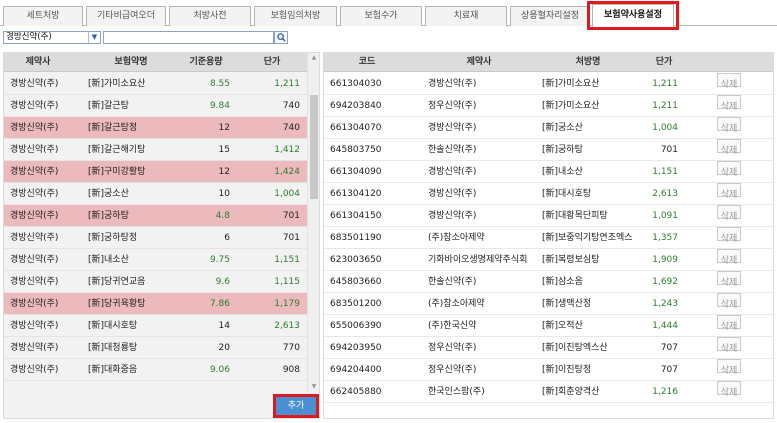 This screenshot has width=777, height=423. Describe the element at coordinates (356, 348) in the screenshot. I see `cell-code: 694203950` at that location.